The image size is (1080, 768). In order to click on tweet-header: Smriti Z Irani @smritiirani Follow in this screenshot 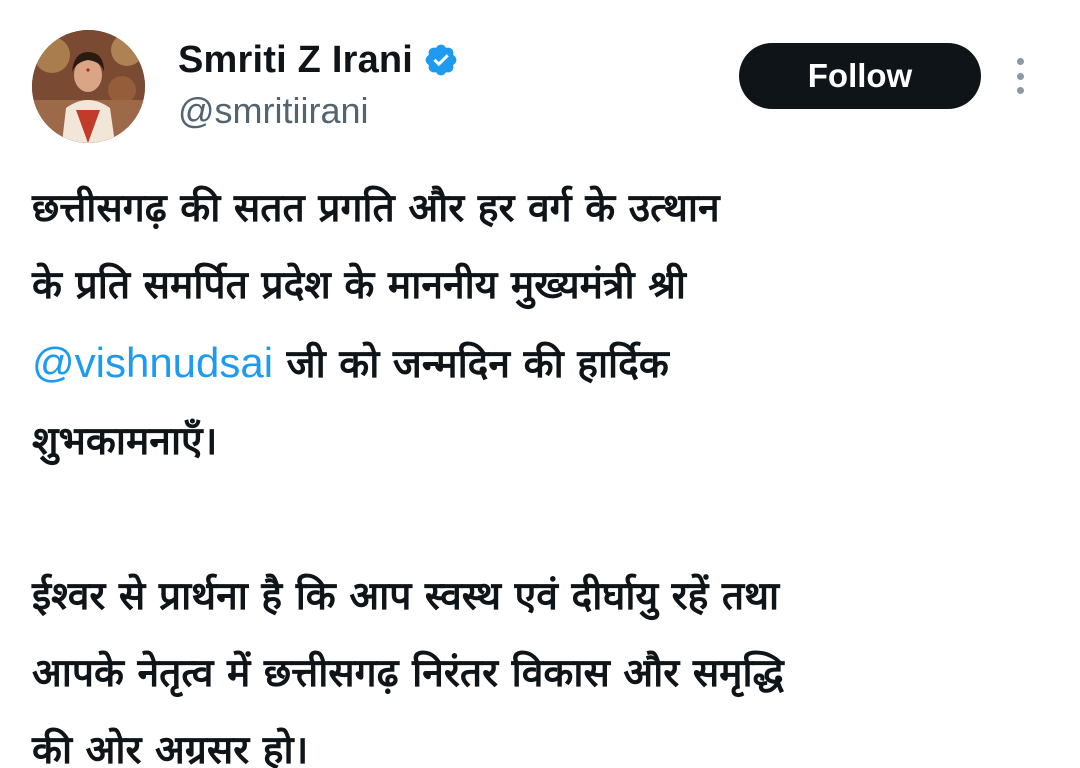, I will do `click(536, 87)`.